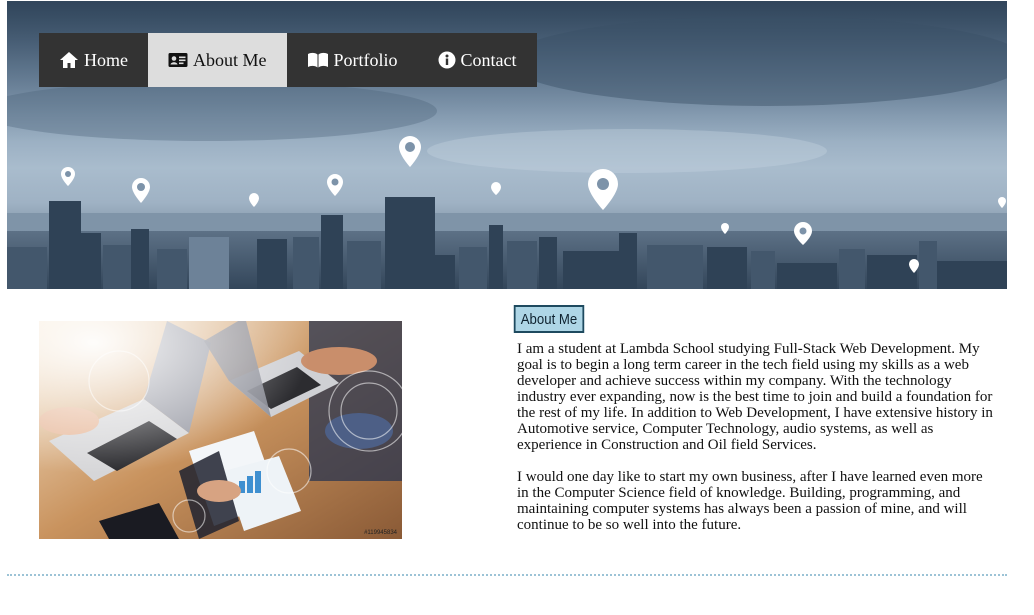 Image resolution: width=1034 pixels, height=615 pixels. I want to click on nav-portfolio: Portfolio, so click(352, 60).